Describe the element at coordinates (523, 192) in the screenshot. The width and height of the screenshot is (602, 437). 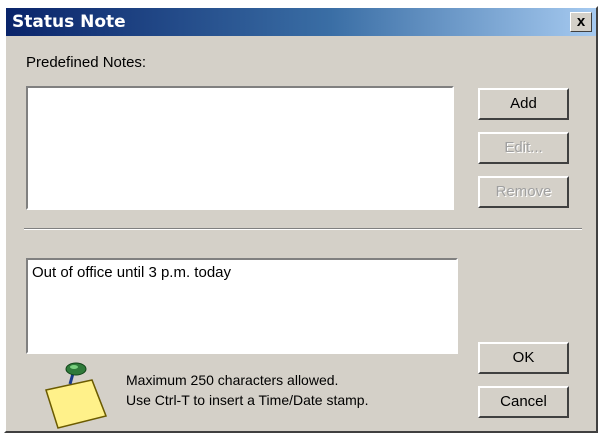
I see `remove-button: Remove` at that location.